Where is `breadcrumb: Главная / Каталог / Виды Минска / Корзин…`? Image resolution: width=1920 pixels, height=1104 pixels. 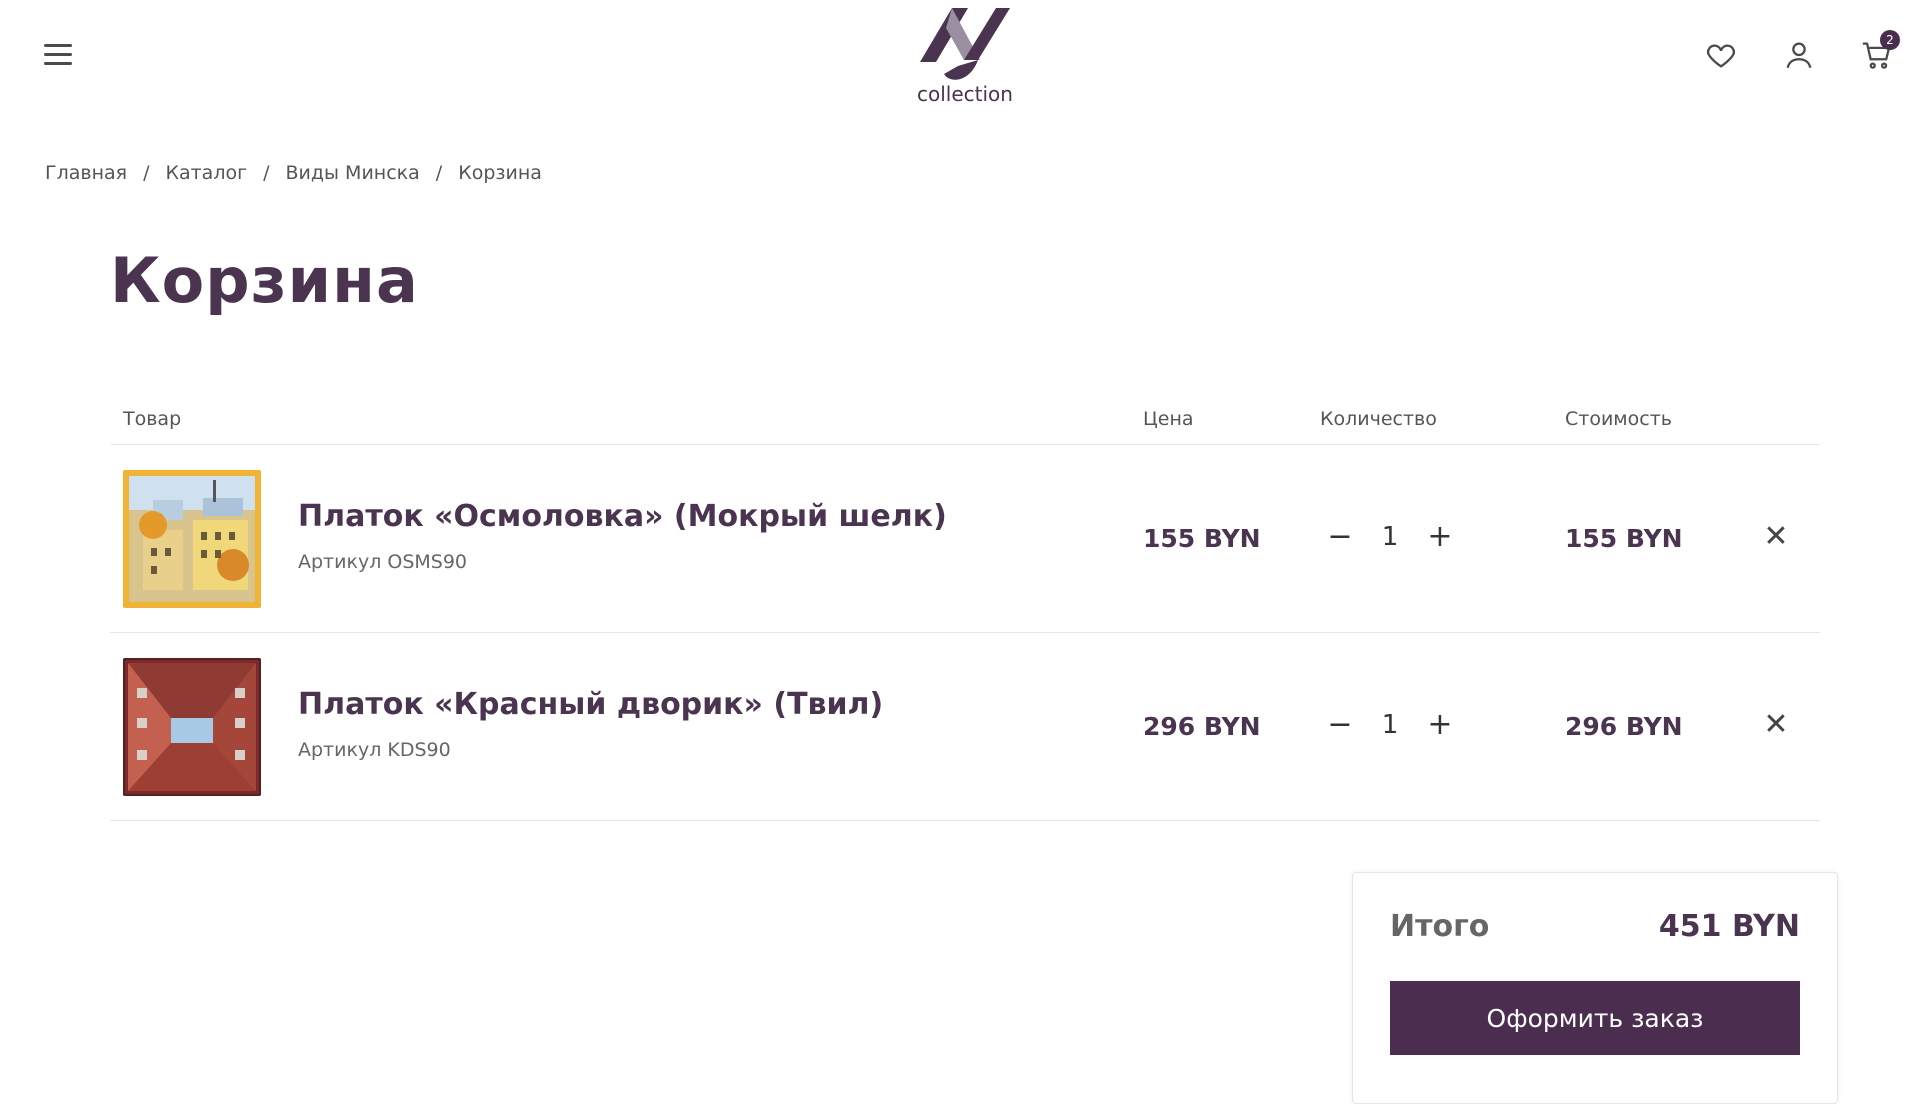 breadcrumb: Главная / Каталог / Виды Минска / Корзин… is located at coordinates (293, 173).